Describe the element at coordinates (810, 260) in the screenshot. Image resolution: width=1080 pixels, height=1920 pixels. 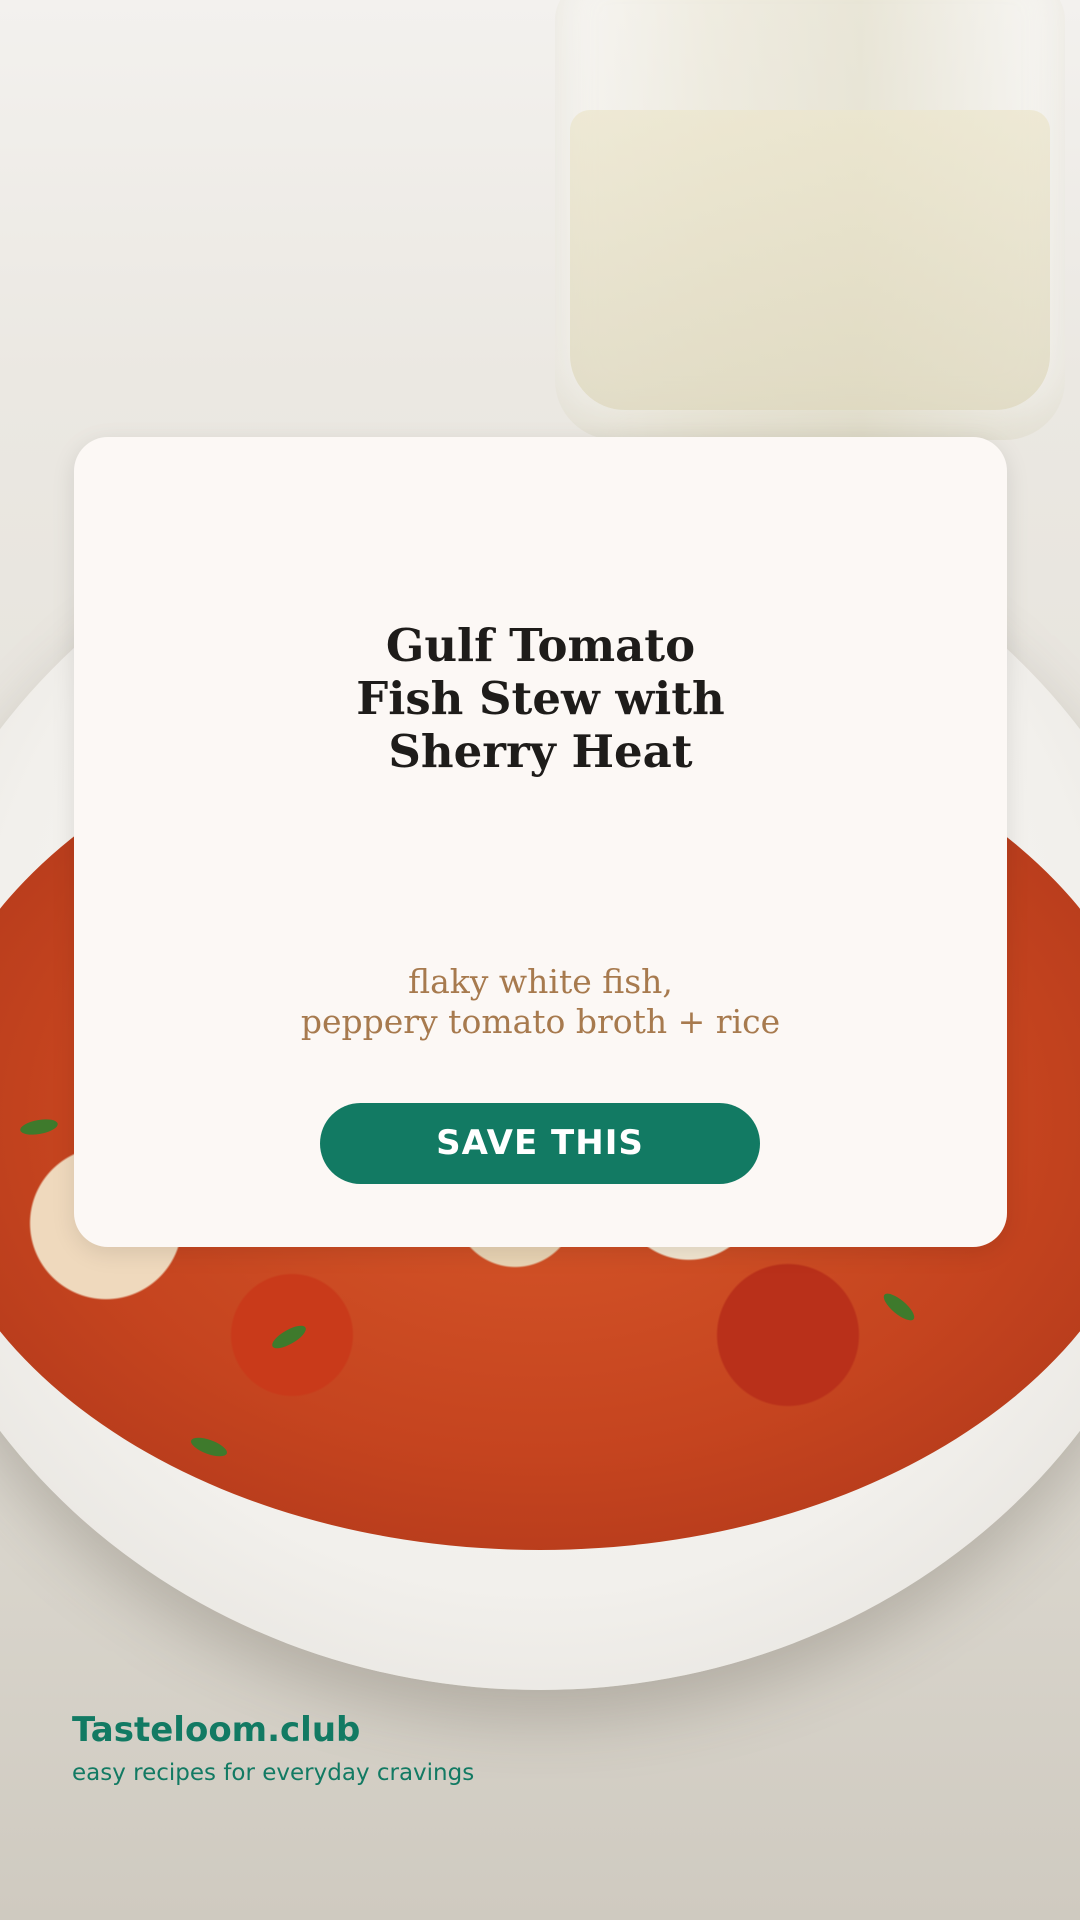
I see `white-wine-image` at that location.